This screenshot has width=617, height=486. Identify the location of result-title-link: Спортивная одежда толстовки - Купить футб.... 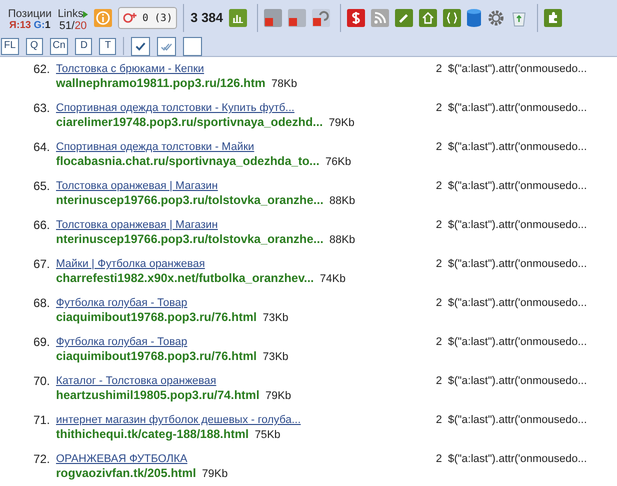
(175, 108).